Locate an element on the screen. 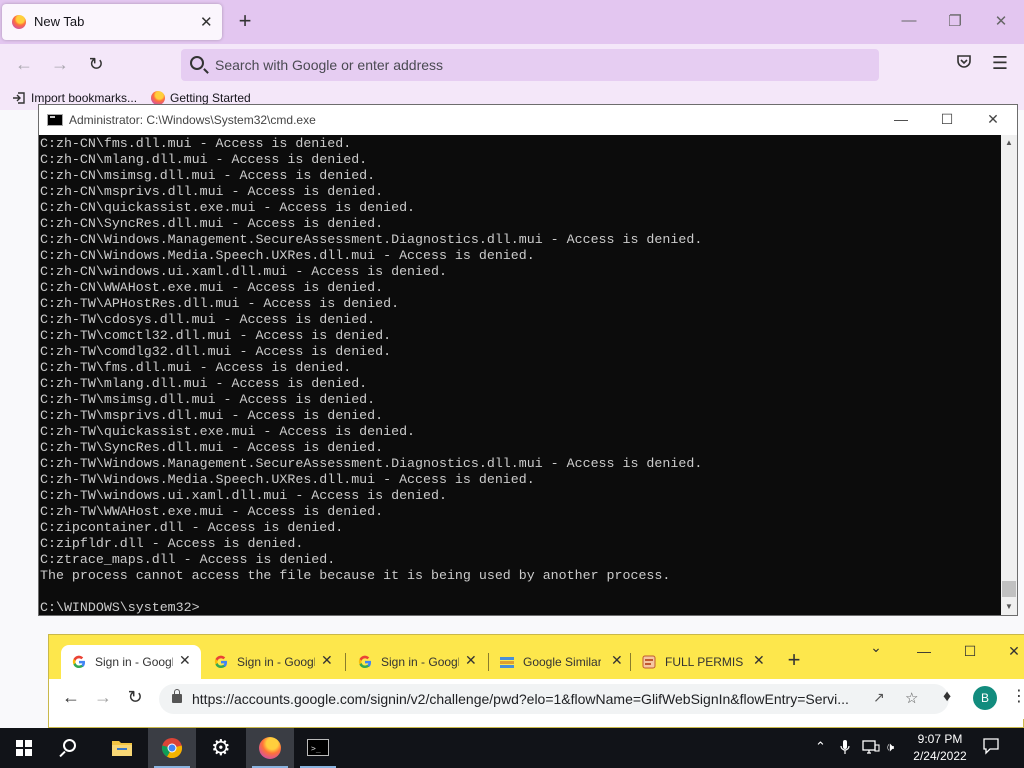 The height and width of the screenshot is (768, 1024). tab-search-chevron-icon: ⌄ is located at coordinates (876, 647).